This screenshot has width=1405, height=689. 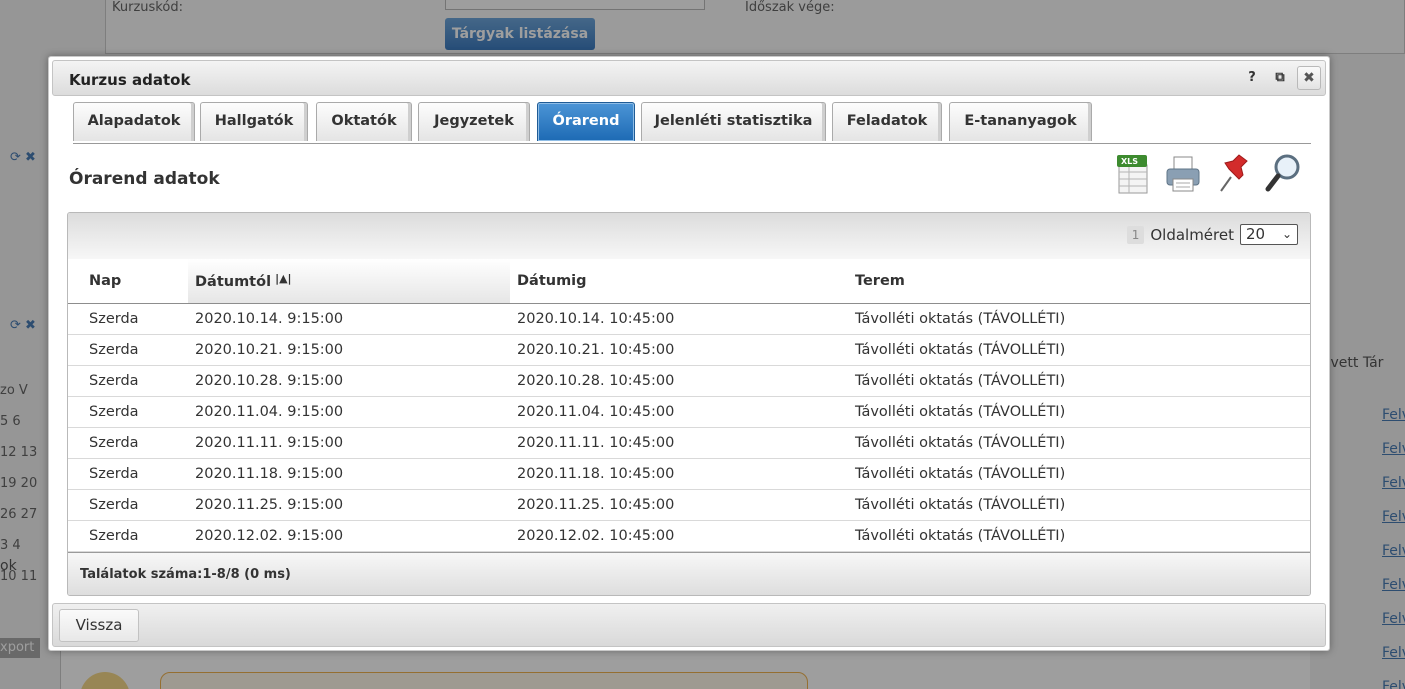 I want to click on tab-oktatok: Oktatók, so click(x=364, y=121).